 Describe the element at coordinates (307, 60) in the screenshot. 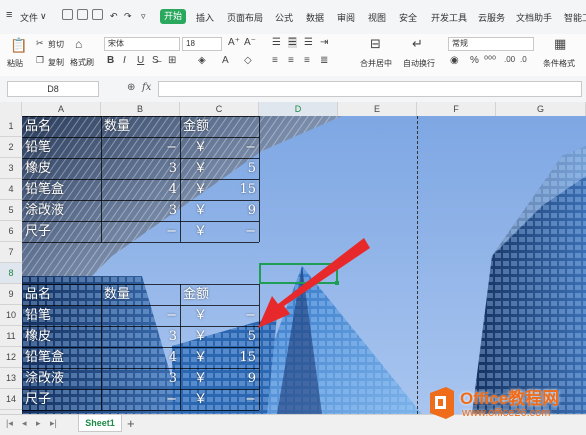

I see `align-right-icon: ≡` at that location.